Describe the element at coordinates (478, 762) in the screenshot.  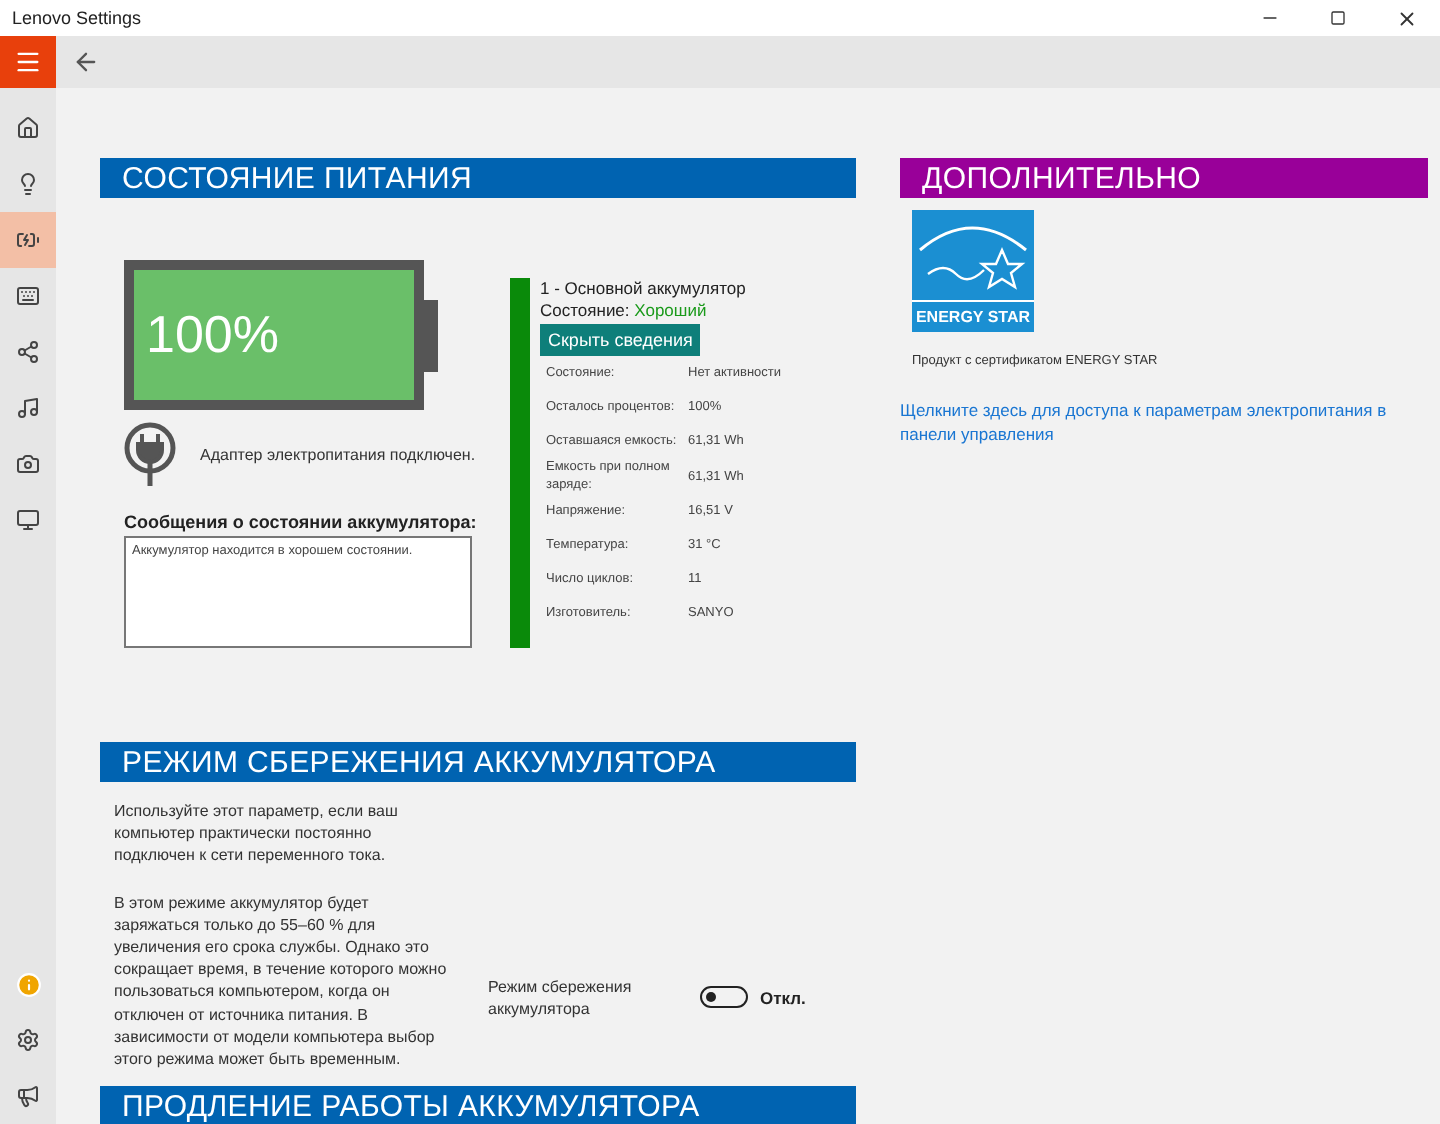
I see `section-header: РЕЖИМ СБЕРЕЖЕНИЯ АККУМУЛЯТОРА` at that location.